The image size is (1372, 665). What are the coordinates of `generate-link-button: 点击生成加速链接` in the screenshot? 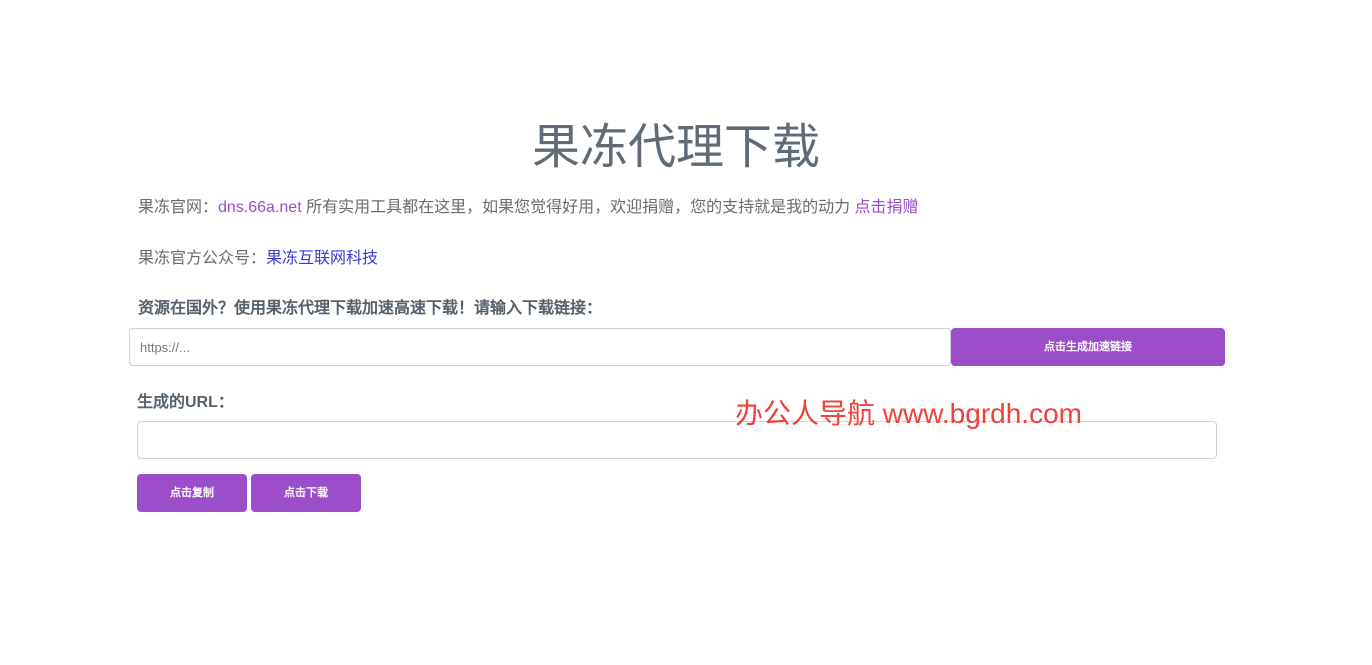 It's located at (1088, 347).